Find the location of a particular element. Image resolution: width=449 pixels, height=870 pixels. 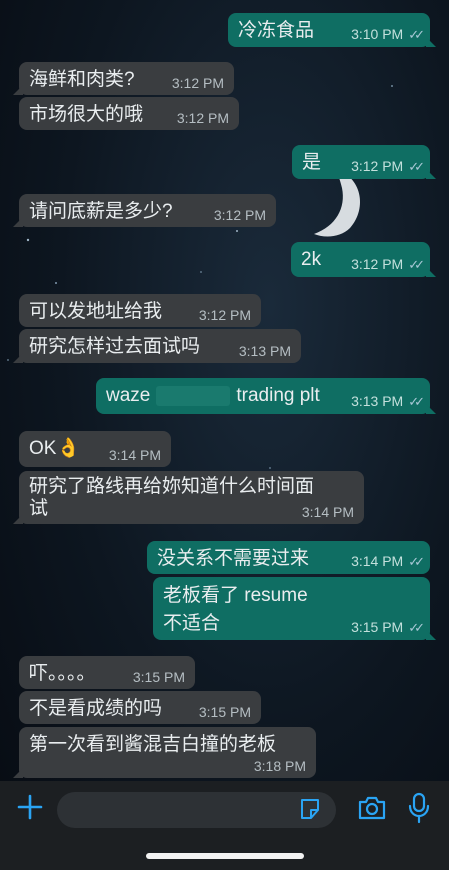

message-text: 第一次看到酱混吉白撞的老板 is located at coordinates (153, 744).